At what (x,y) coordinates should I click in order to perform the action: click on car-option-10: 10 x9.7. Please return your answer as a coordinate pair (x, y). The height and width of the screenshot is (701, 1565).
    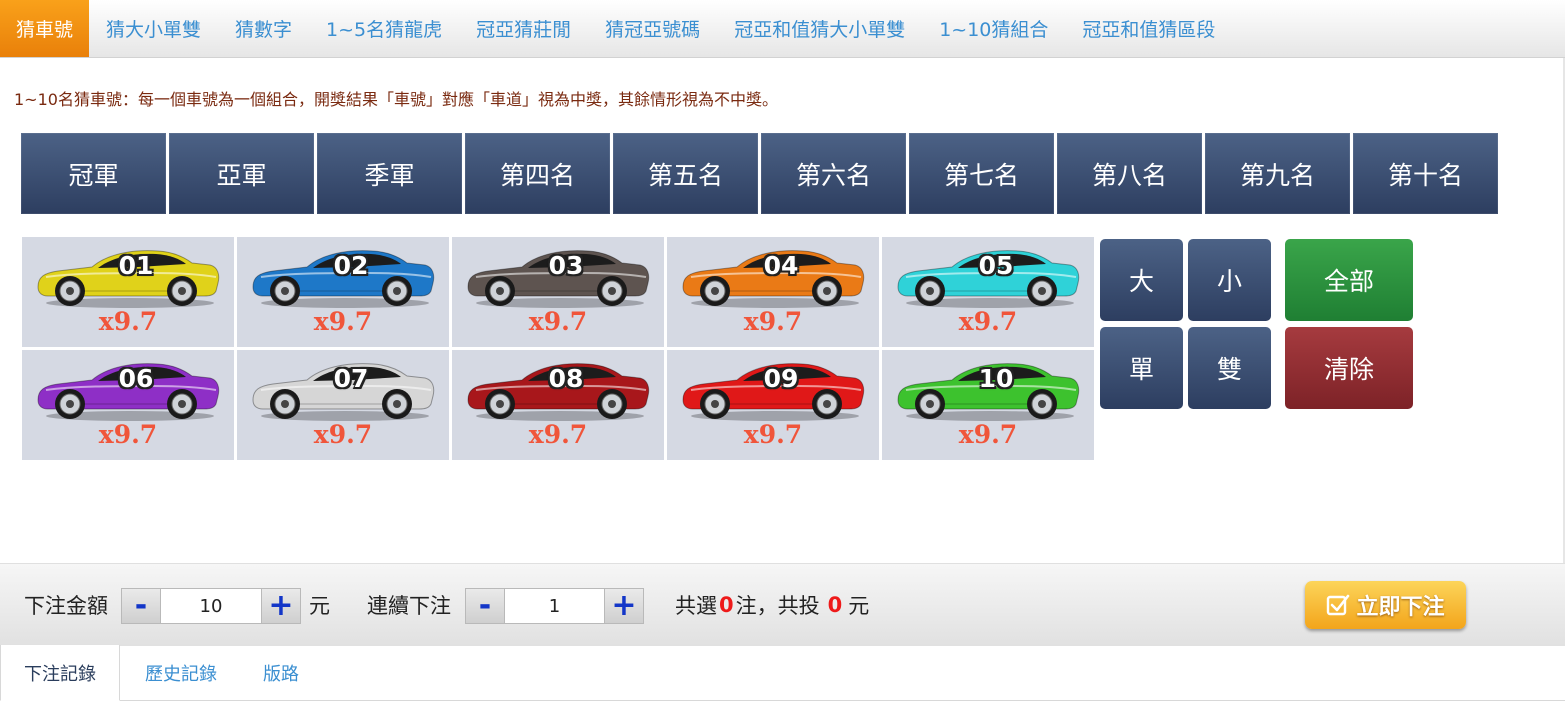
    Looking at the image, I should click on (988, 405).